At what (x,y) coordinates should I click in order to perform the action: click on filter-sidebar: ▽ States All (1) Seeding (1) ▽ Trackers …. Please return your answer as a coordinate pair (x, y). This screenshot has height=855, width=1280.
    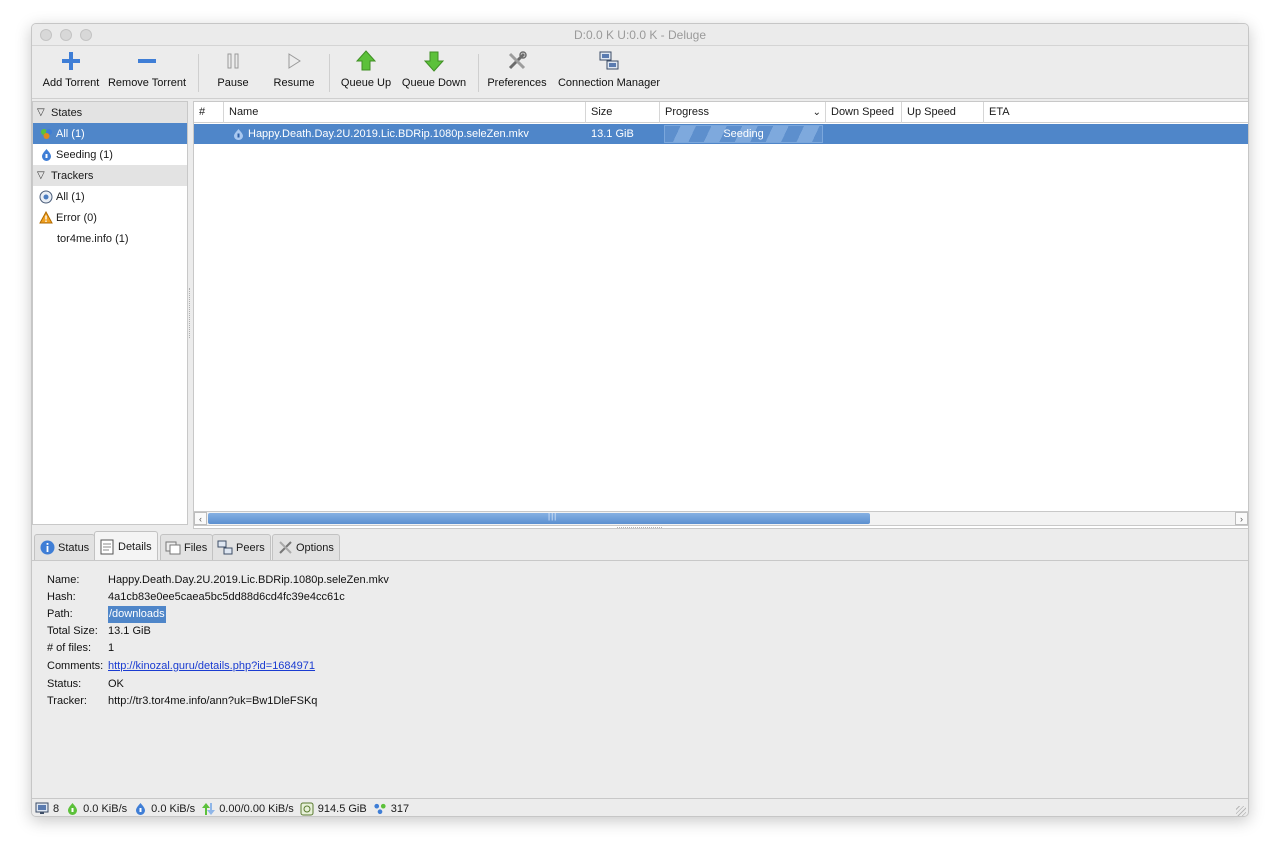
    Looking at the image, I should click on (110, 313).